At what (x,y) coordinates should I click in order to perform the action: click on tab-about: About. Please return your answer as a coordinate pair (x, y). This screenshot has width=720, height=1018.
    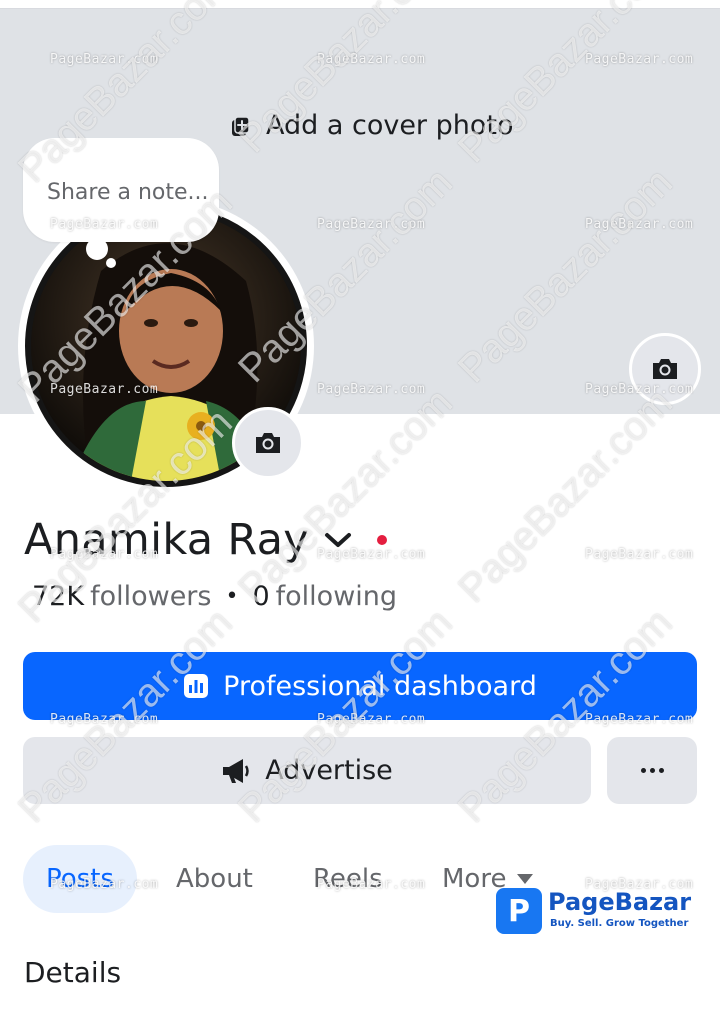
    Looking at the image, I should click on (214, 879).